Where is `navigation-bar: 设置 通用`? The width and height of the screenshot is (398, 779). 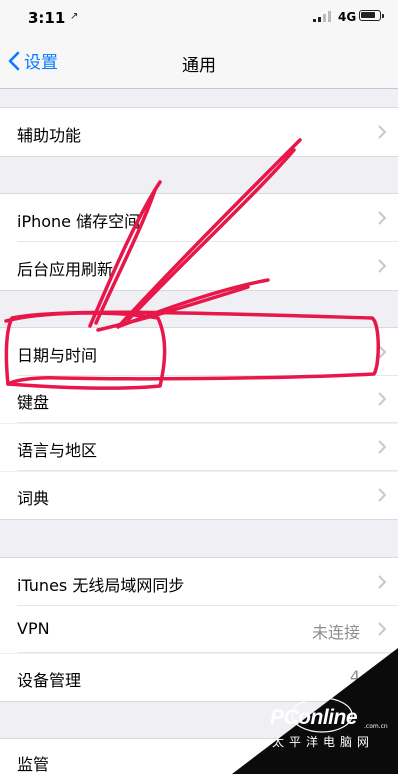 navigation-bar: 设置 通用 is located at coordinates (199, 62).